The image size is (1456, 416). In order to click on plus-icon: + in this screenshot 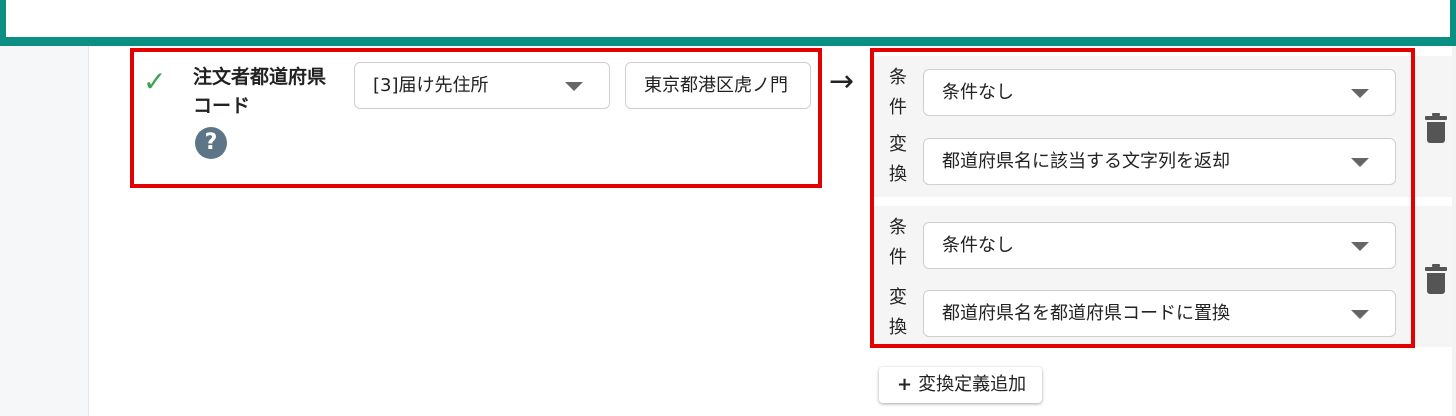, I will do `click(905, 384)`.